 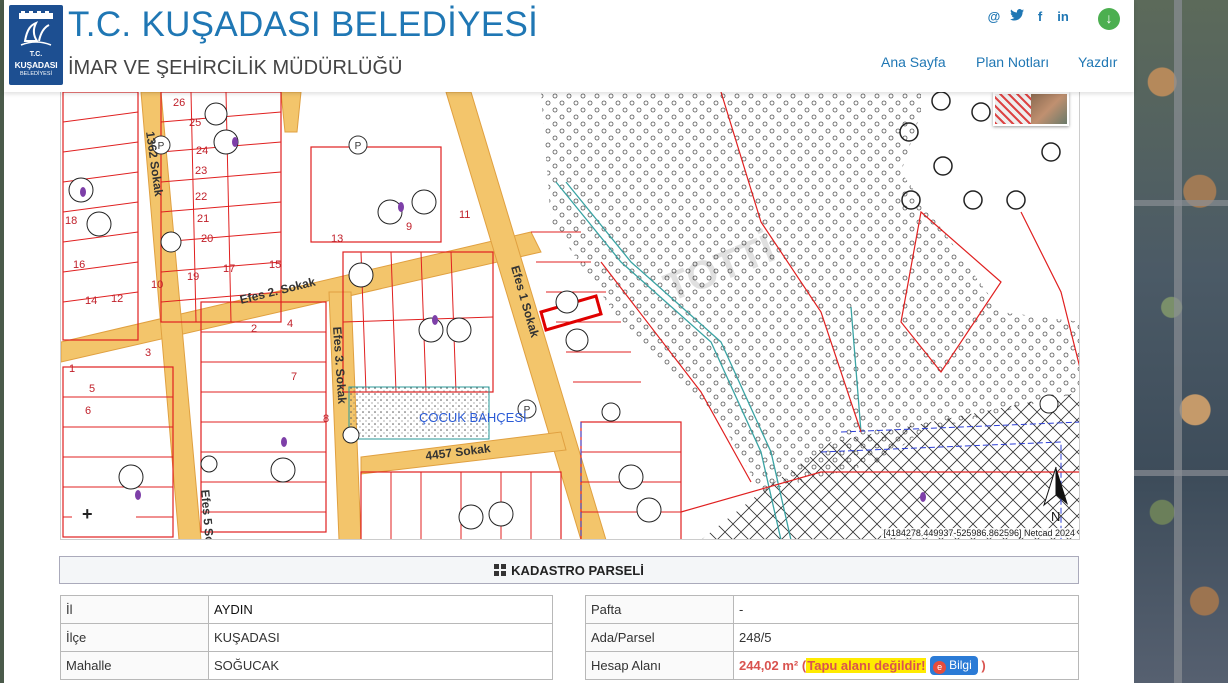 I want to click on table-row: İlçe KUŞADASI, so click(x=306, y=637).